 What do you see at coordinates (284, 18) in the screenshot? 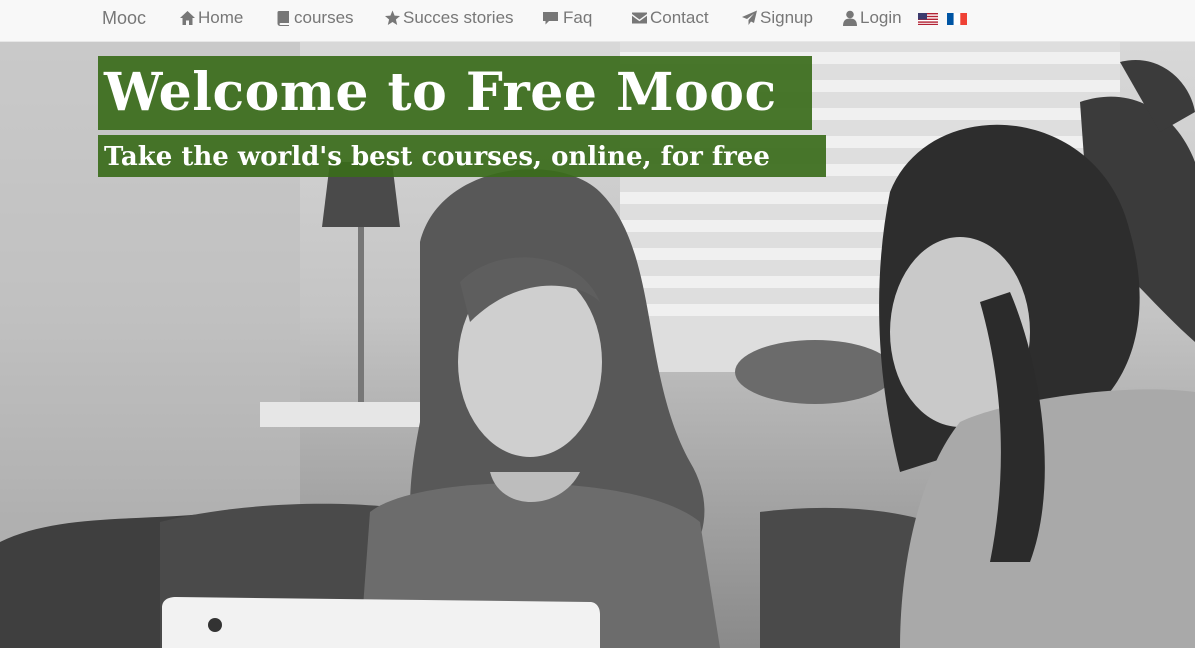
I see `book-icon` at bounding box center [284, 18].